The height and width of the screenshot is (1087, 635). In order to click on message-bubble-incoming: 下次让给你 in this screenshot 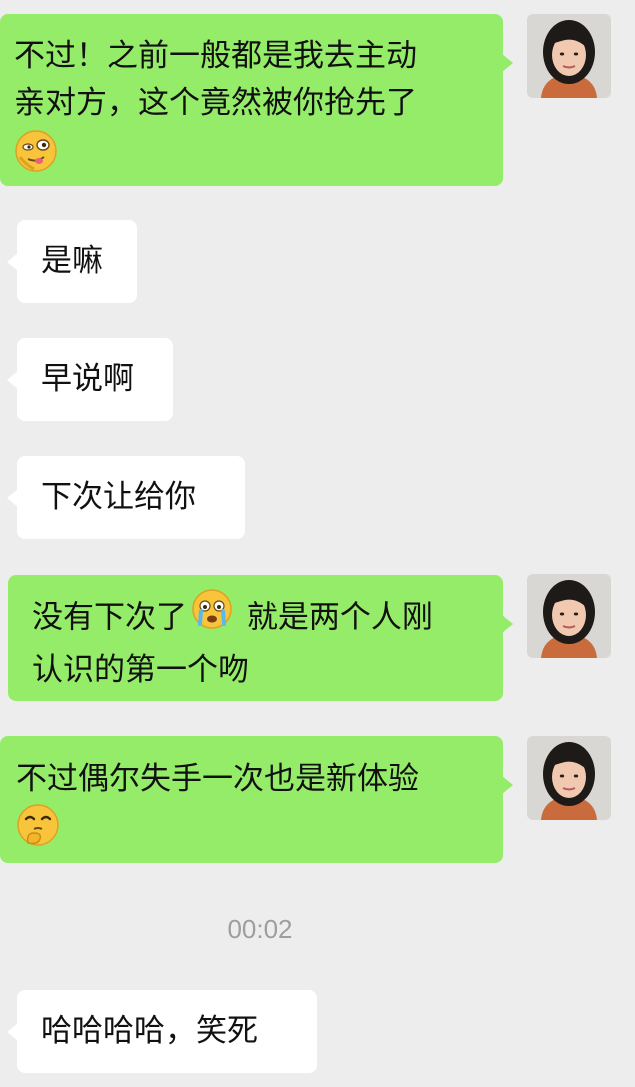, I will do `click(126, 497)`.